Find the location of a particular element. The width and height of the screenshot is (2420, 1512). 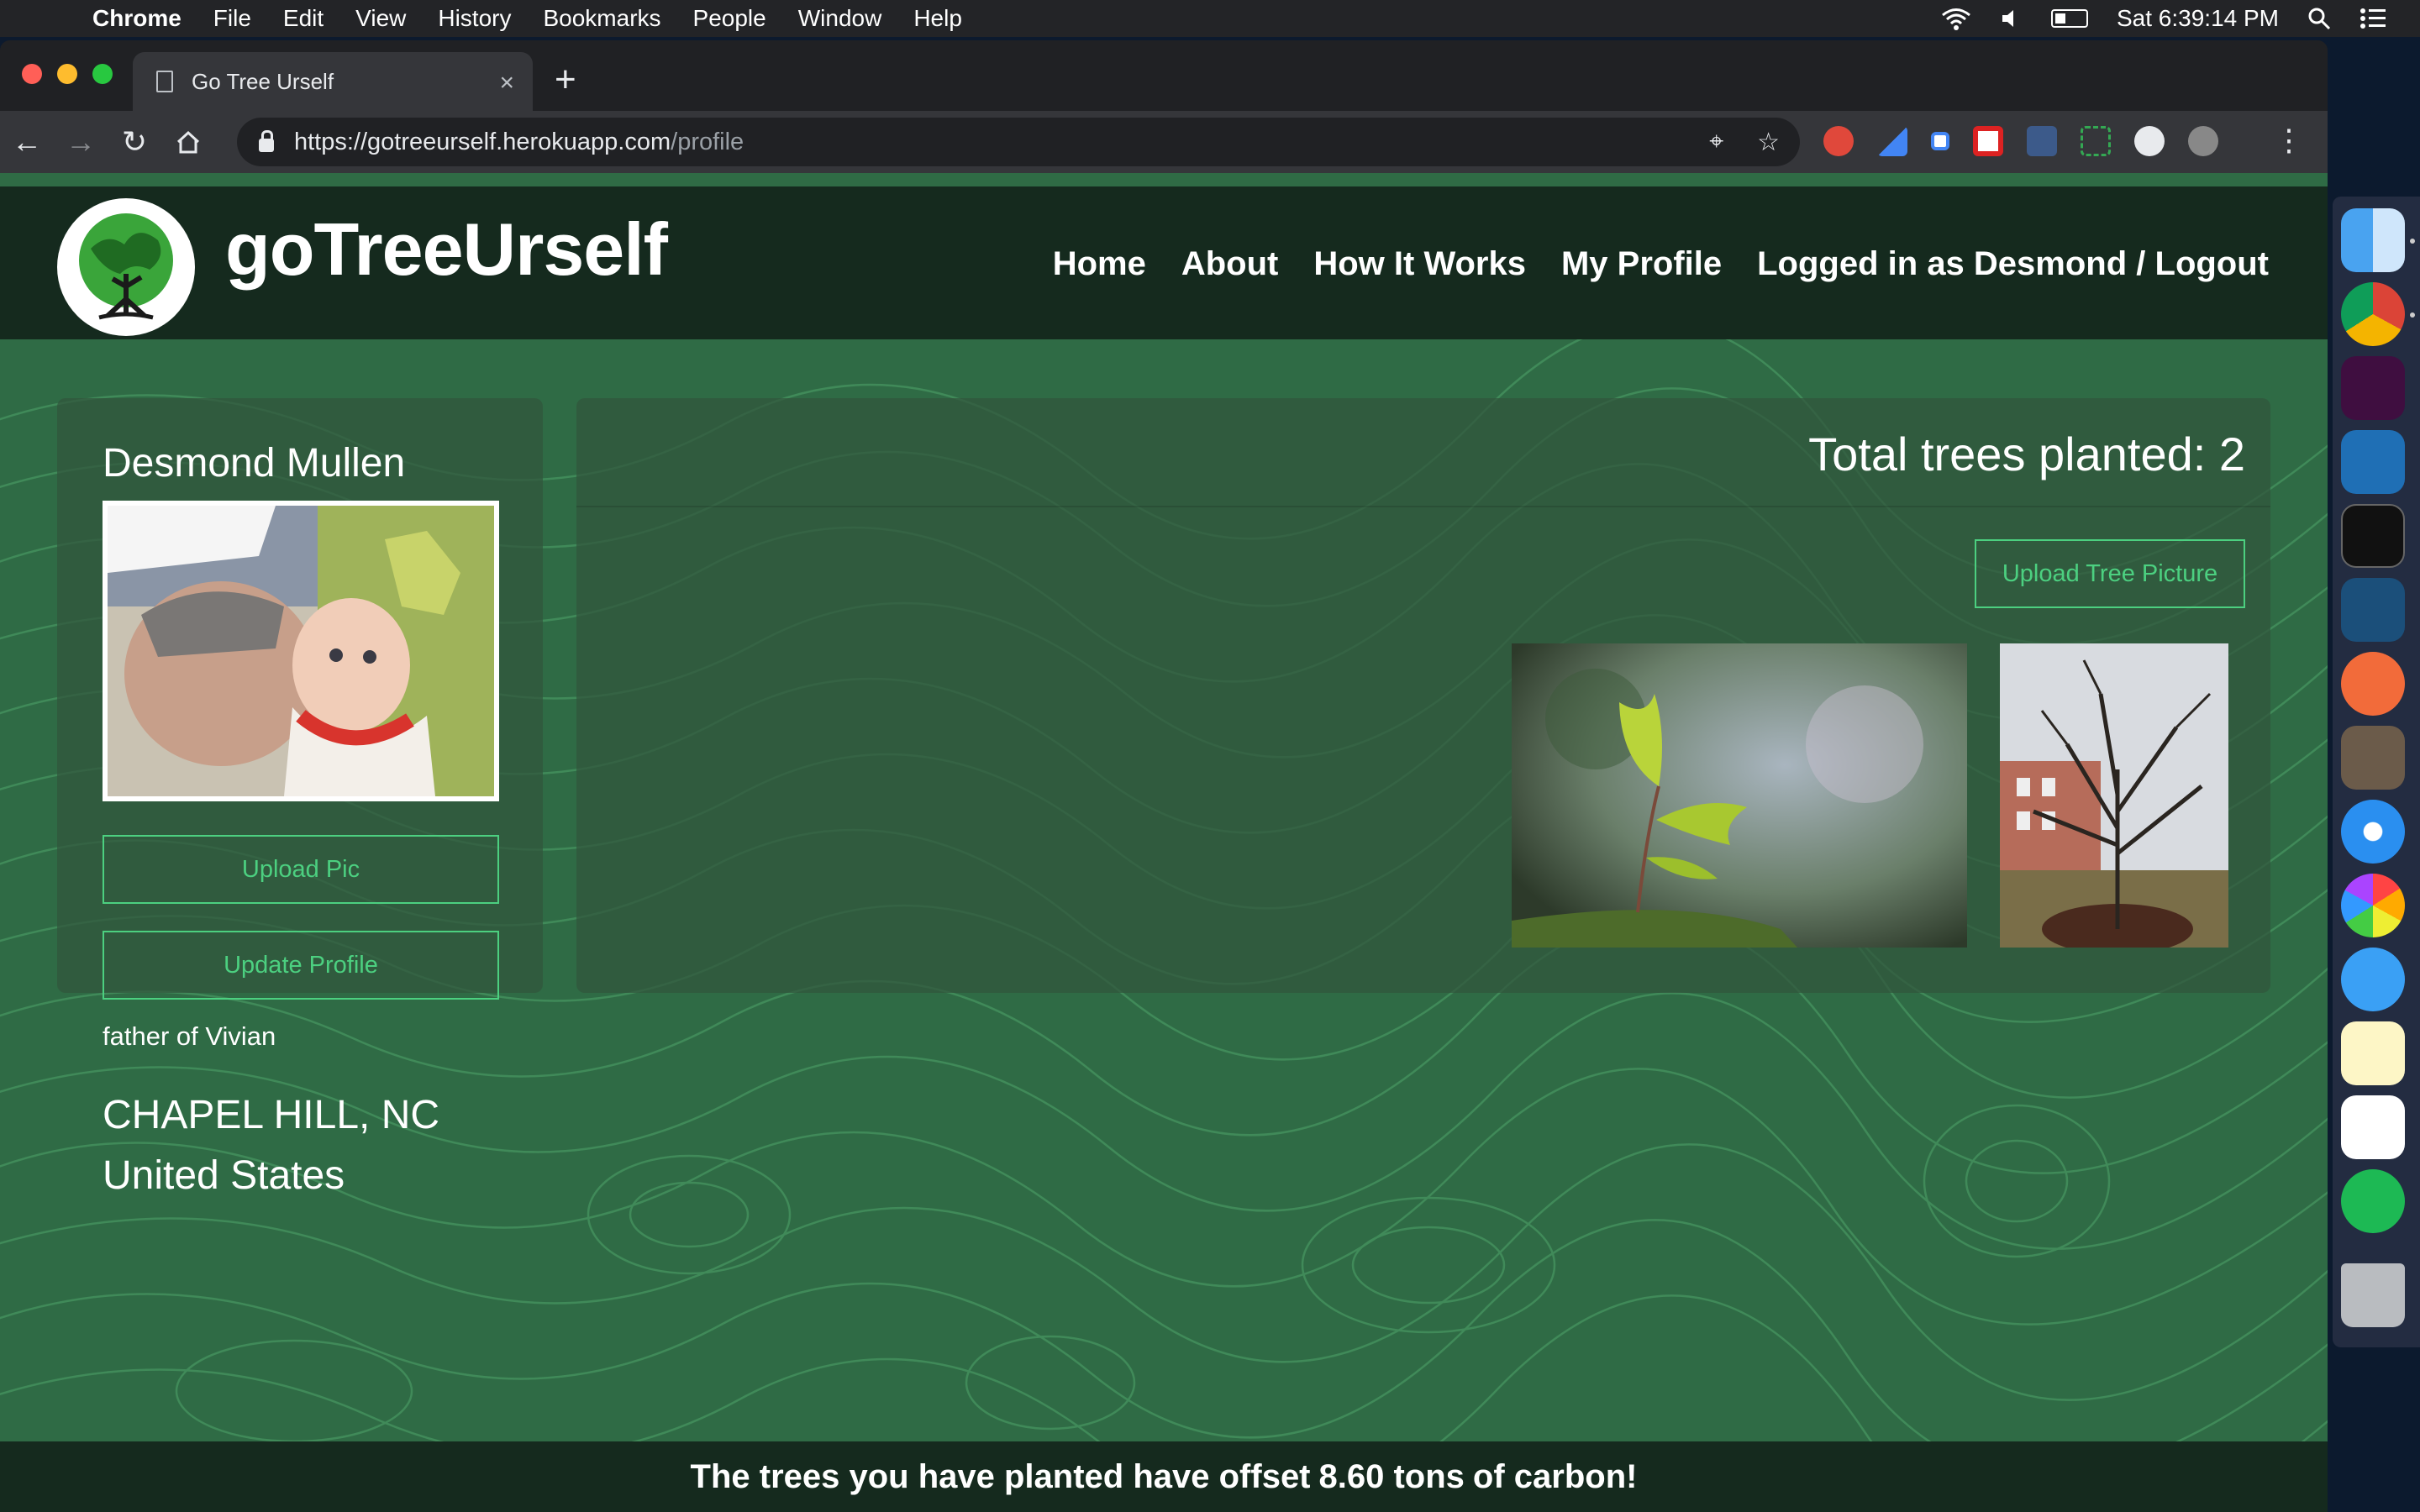

trash-icon is located at coordinates (2373, 1295).